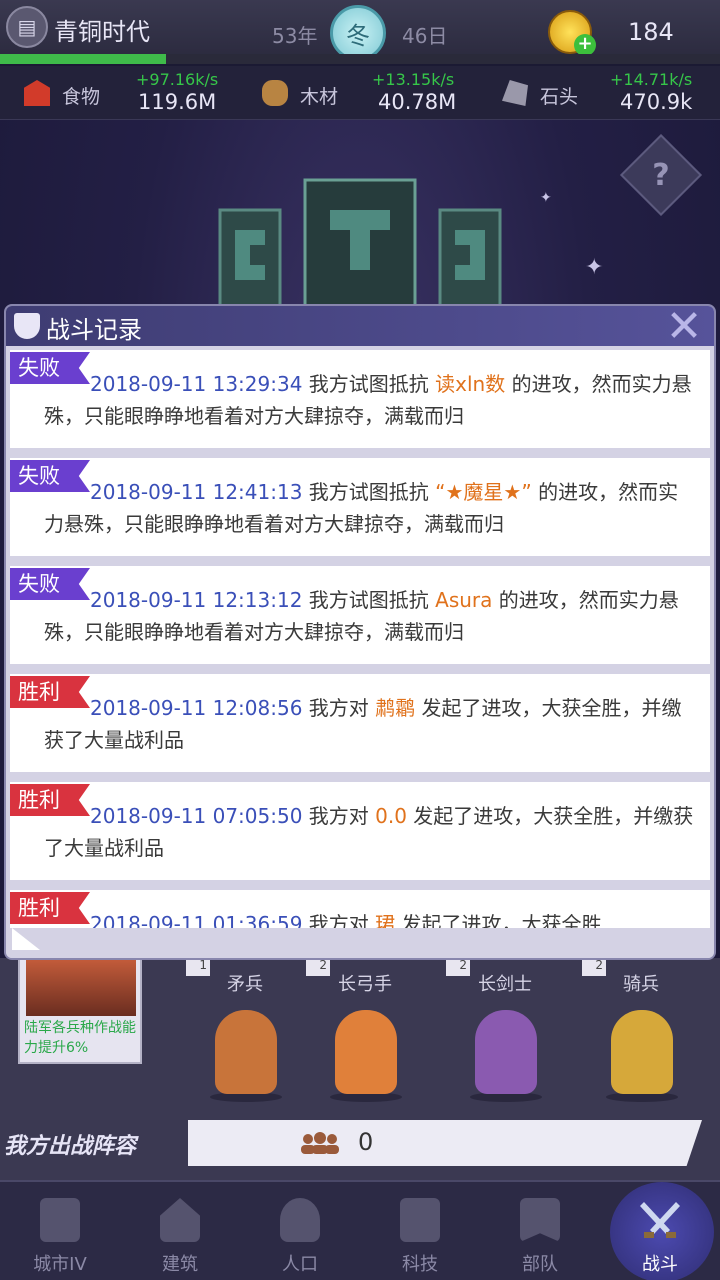  Describe the element at coordinates (365, 984) in the screenshot. I see `unit-name: 长弓手` at that location.